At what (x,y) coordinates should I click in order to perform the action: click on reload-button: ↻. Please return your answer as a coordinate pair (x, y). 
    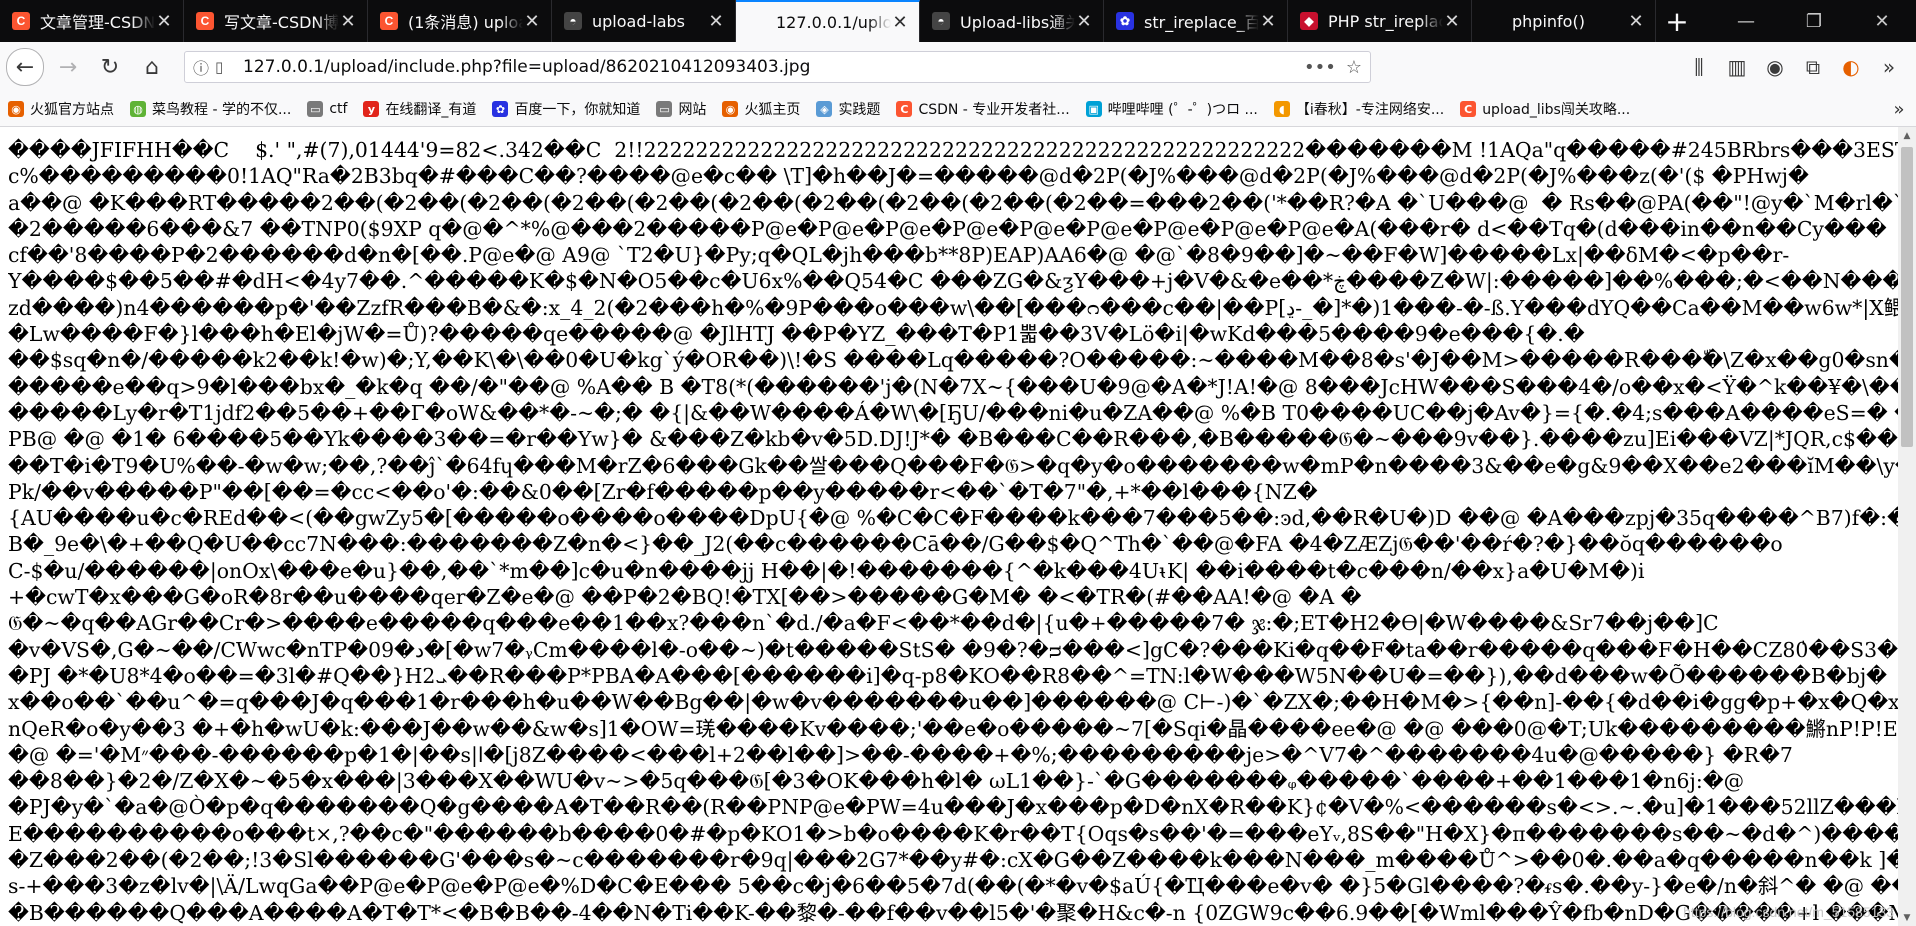
    Looking at the image, I should click on (110, 67).